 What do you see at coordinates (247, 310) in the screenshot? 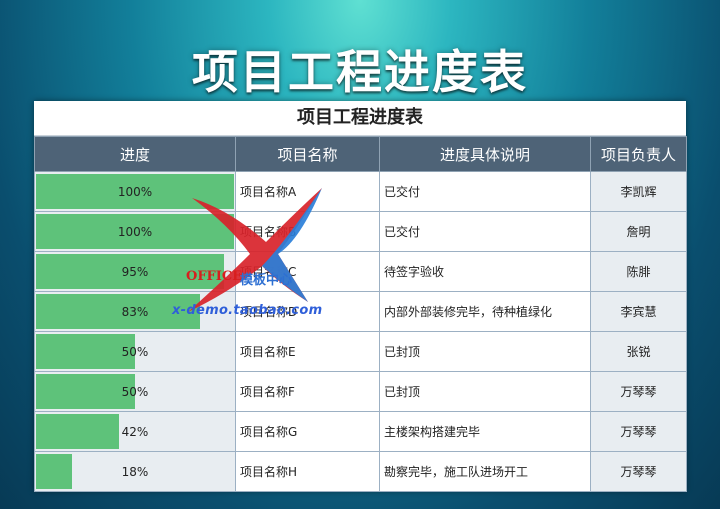
I see `watermark-url: x-demo.taobao.com` at bounding box center [247, 310].